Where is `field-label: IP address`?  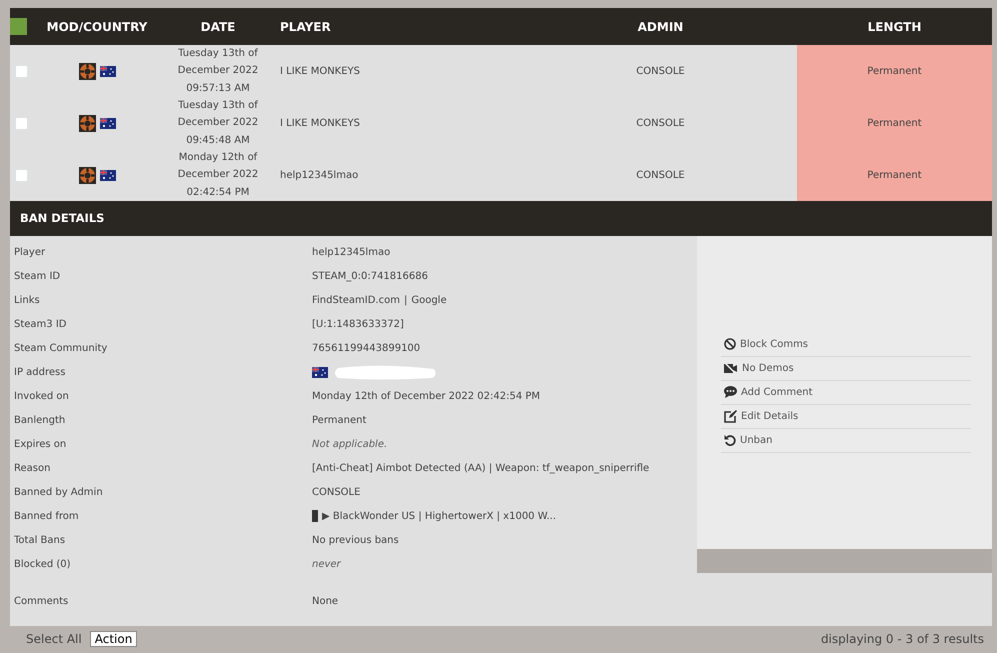 field-label: IP address is located at coordinates (40, 373).